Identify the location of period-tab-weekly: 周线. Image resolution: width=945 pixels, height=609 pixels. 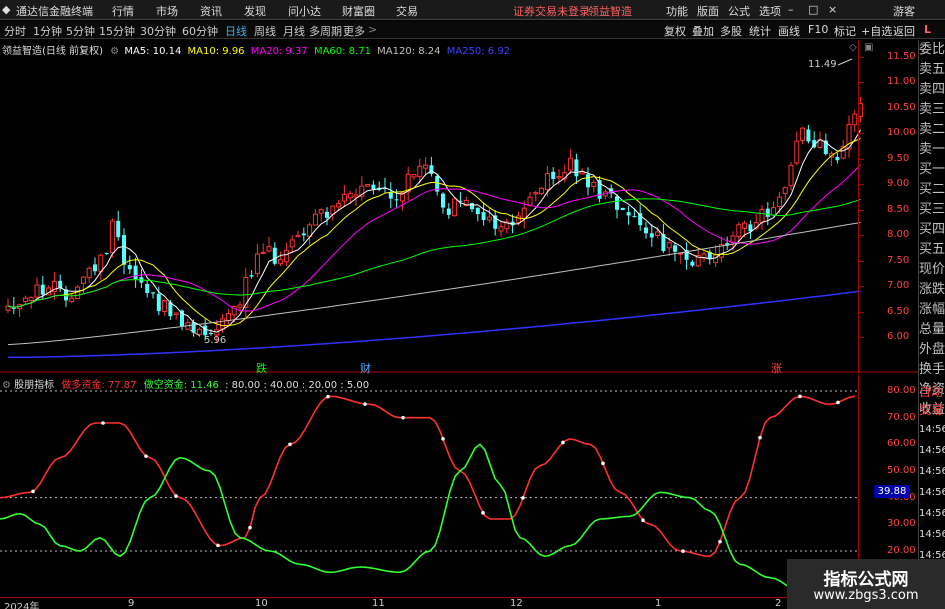
(265, 31).